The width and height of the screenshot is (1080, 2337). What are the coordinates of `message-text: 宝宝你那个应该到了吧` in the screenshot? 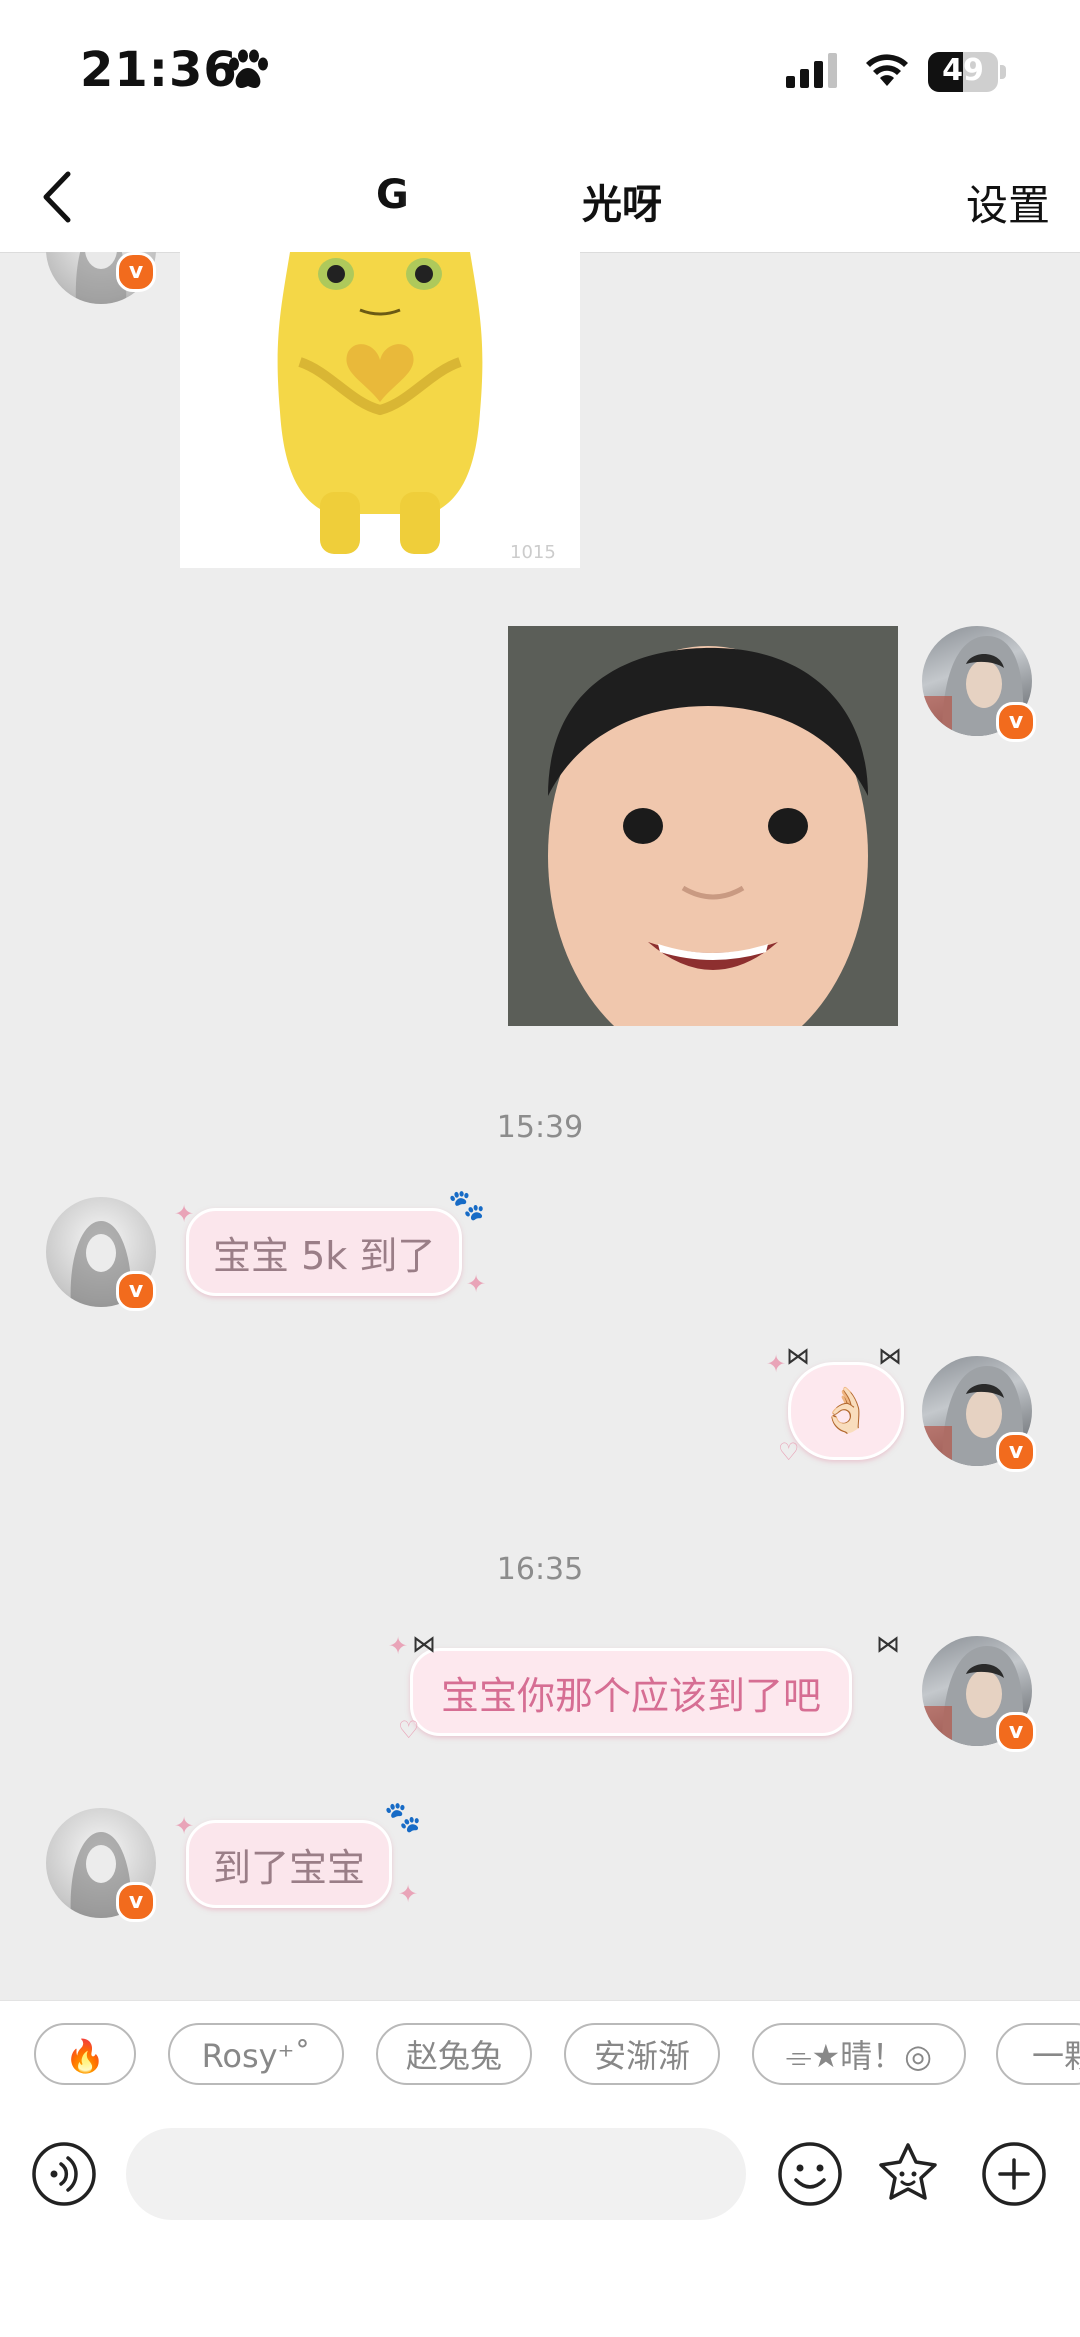 It's located at (631, 1696).